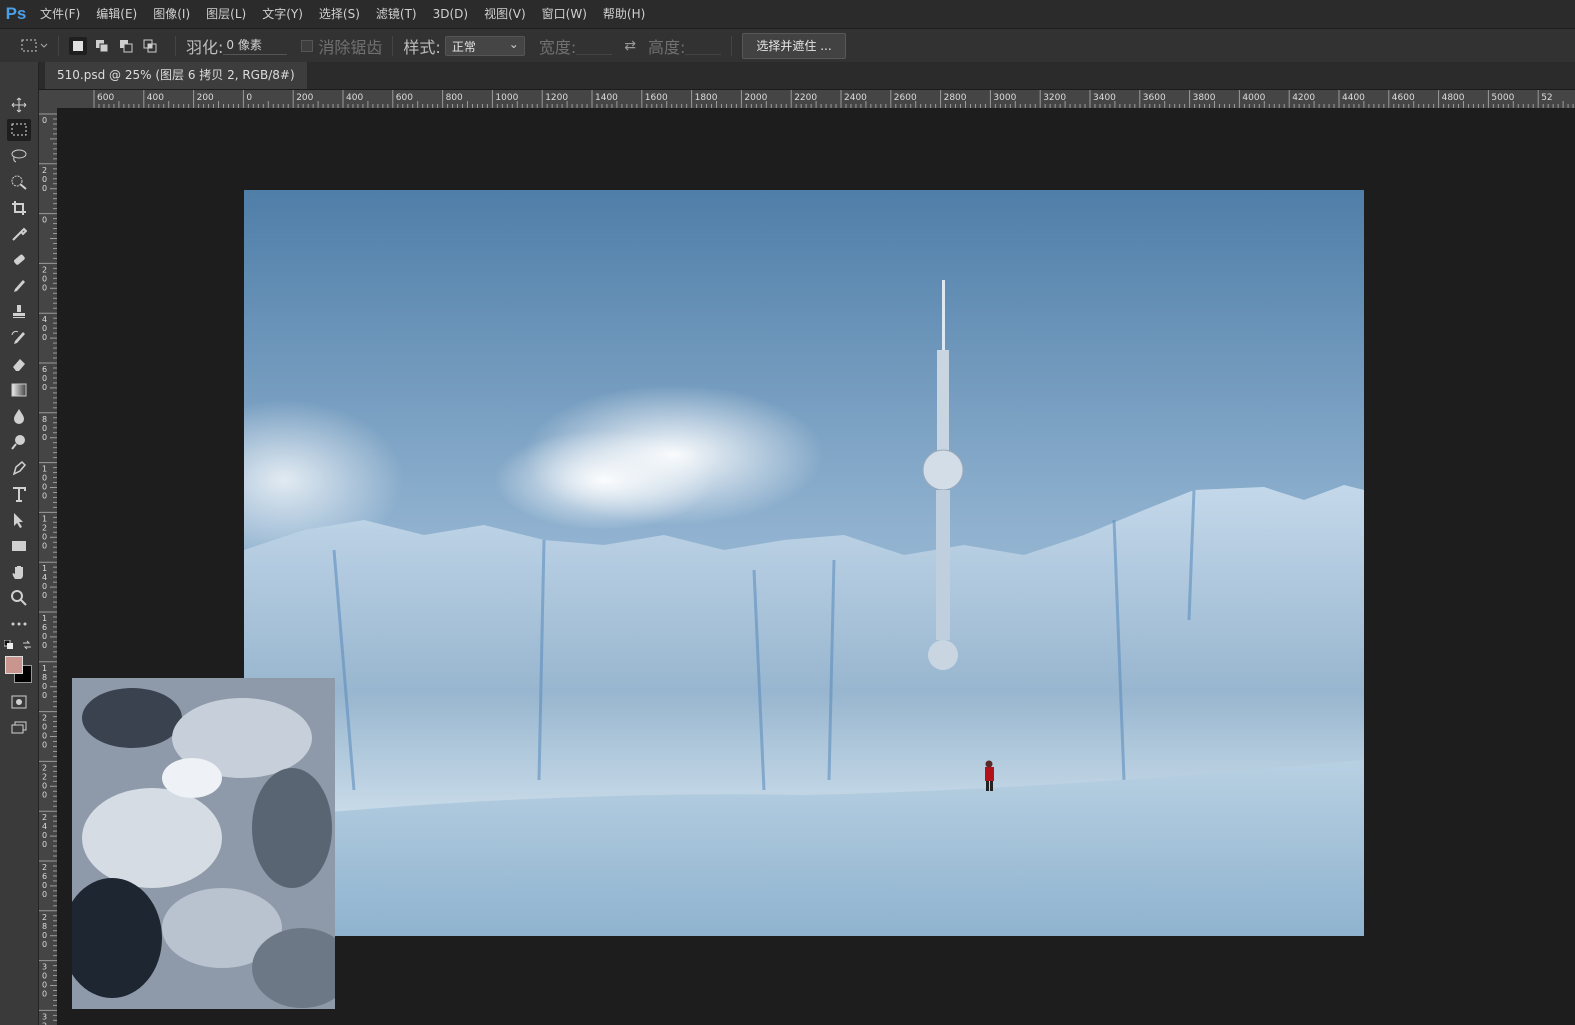  Describe the element at coordinates (175, 45) in the screenshot. I see `separator` at that location.